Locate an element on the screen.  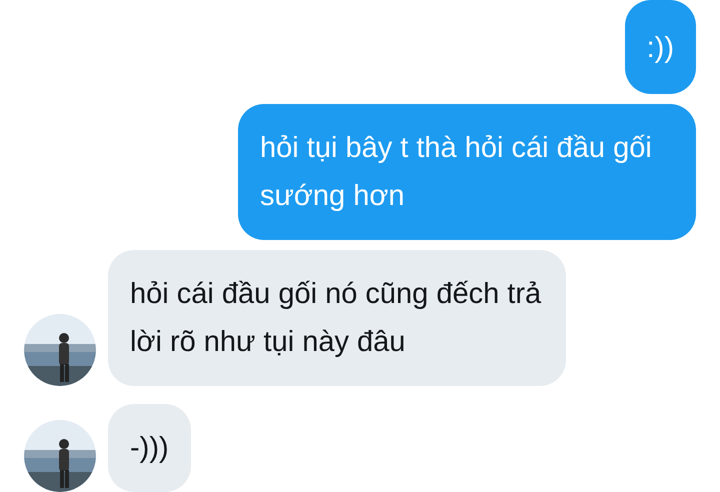
message-bubble: :)) is located at coordinates (660, 47).